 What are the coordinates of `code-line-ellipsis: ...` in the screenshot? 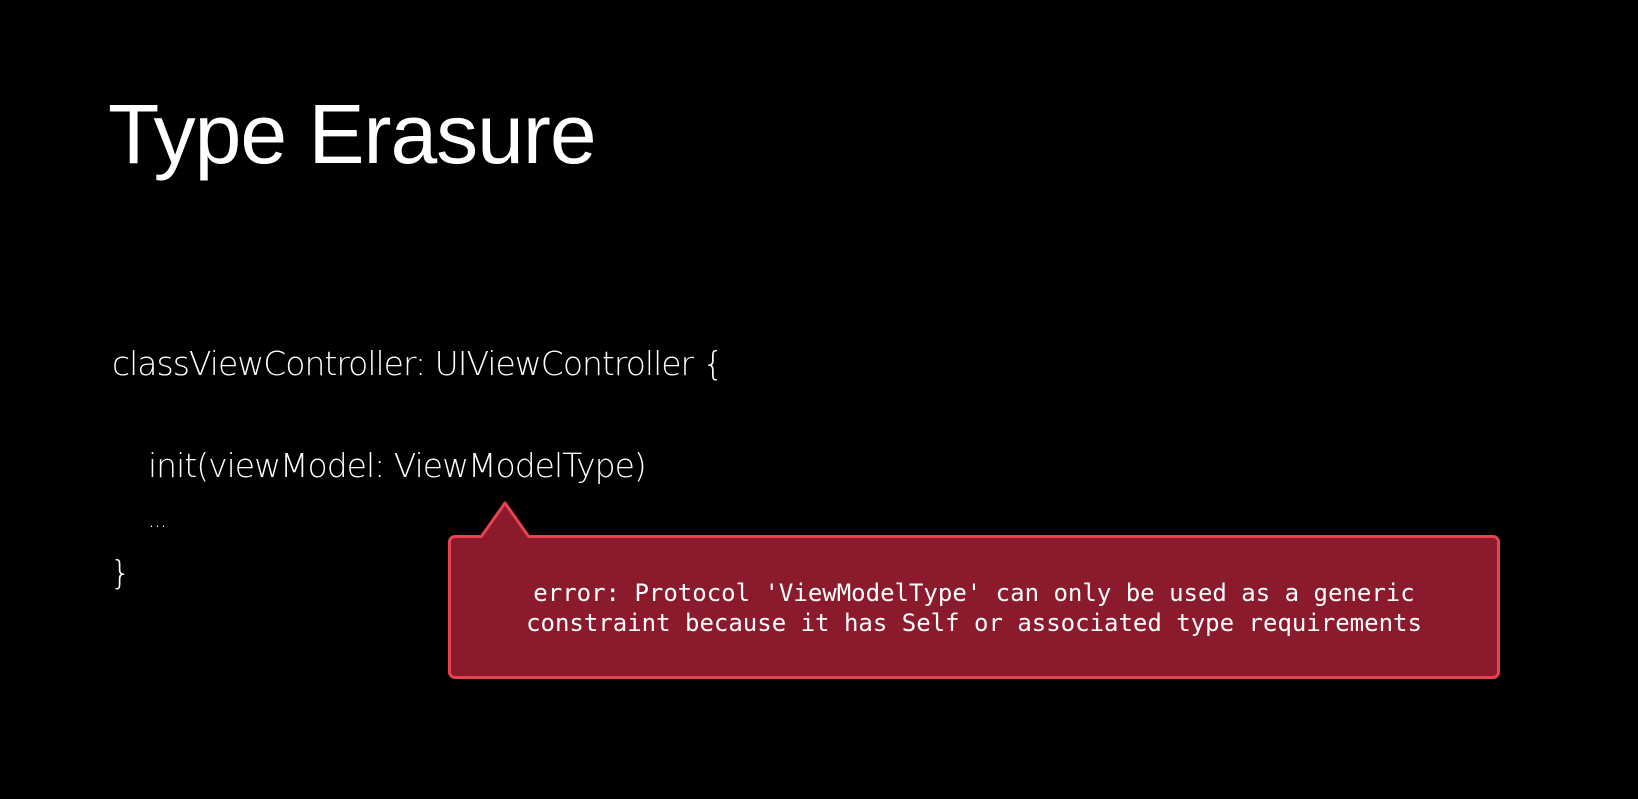 It's located at (157, 520).